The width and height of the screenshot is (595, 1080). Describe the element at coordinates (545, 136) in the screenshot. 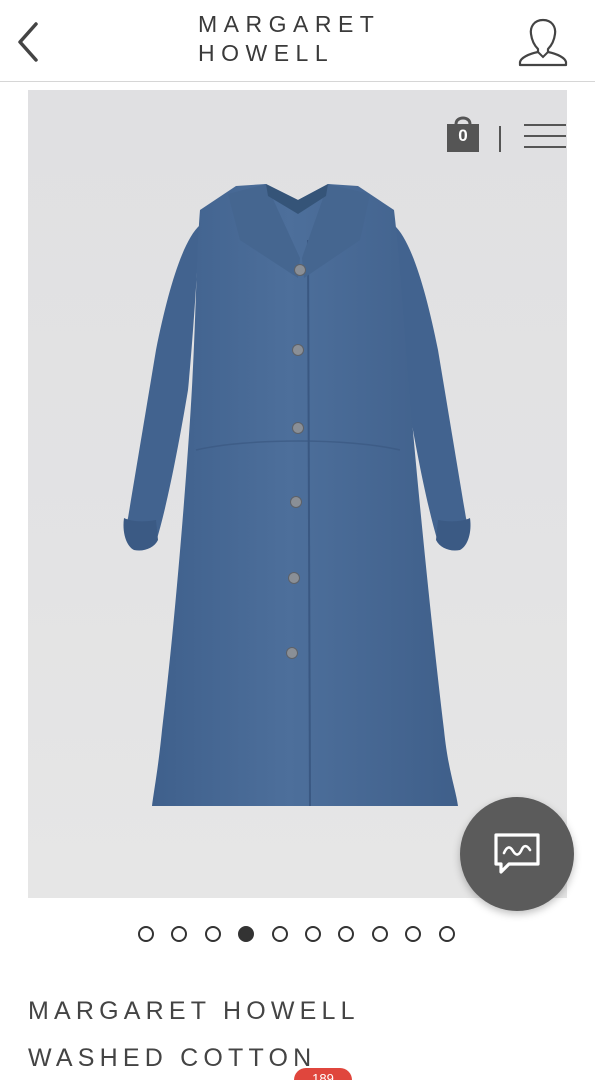

I see `hamburger-icon` at that location.